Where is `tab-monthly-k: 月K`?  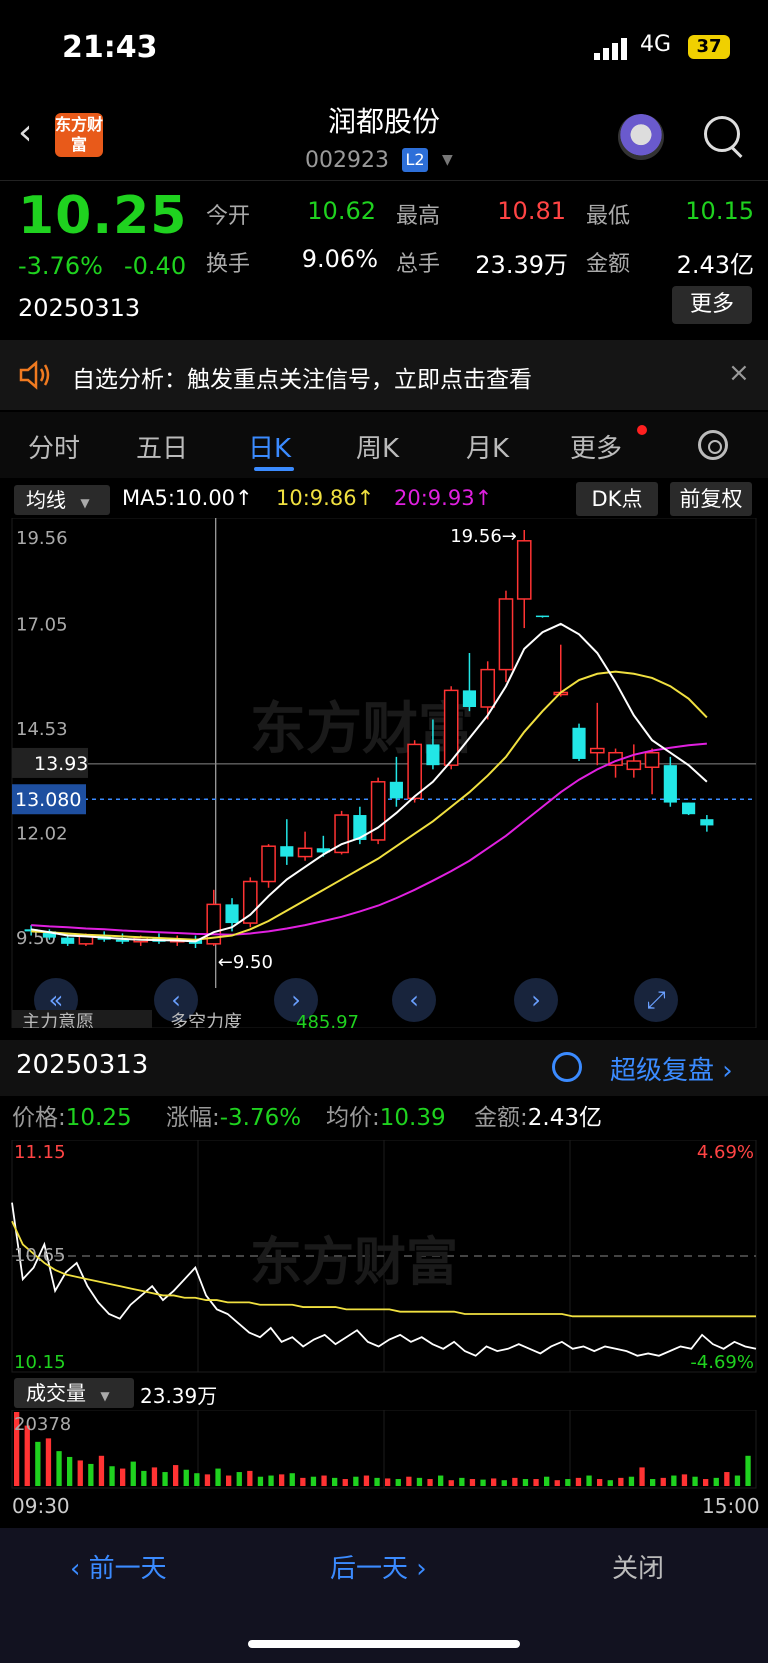
tab-monthly-k: 月K is located at coordinates (487, 446).